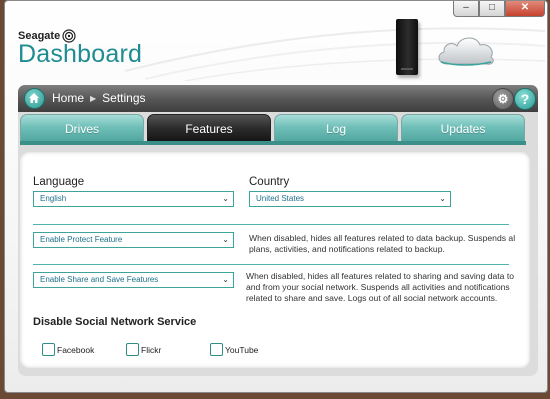  What do you see at coordinates (503, 99) in the screenshot?
I see `gear-icon: ⚙` at bounding box center [503, 99].